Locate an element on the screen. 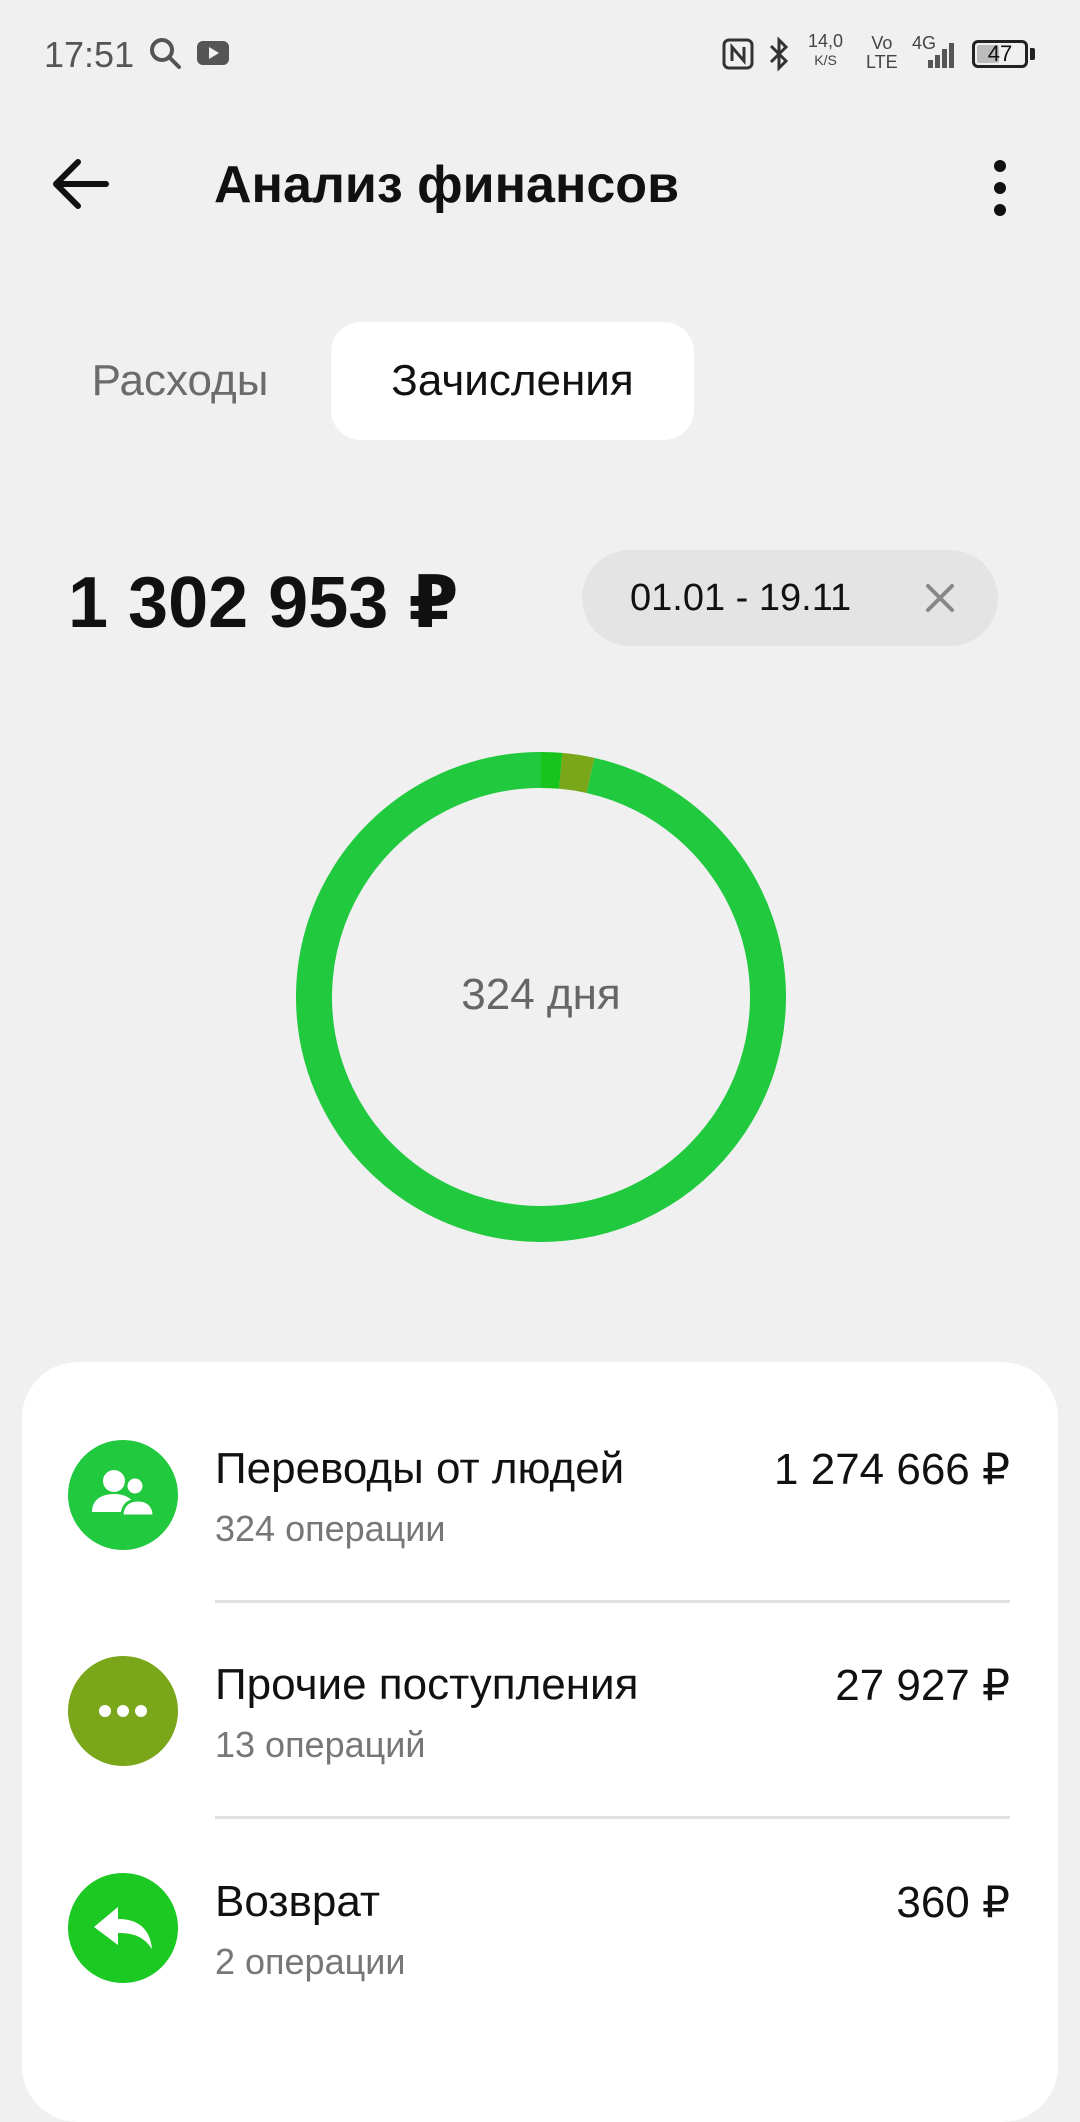 The height and width of the screenshot is (2122, 1080). category-count: 2 операции is located at coordinates (310, 1961).